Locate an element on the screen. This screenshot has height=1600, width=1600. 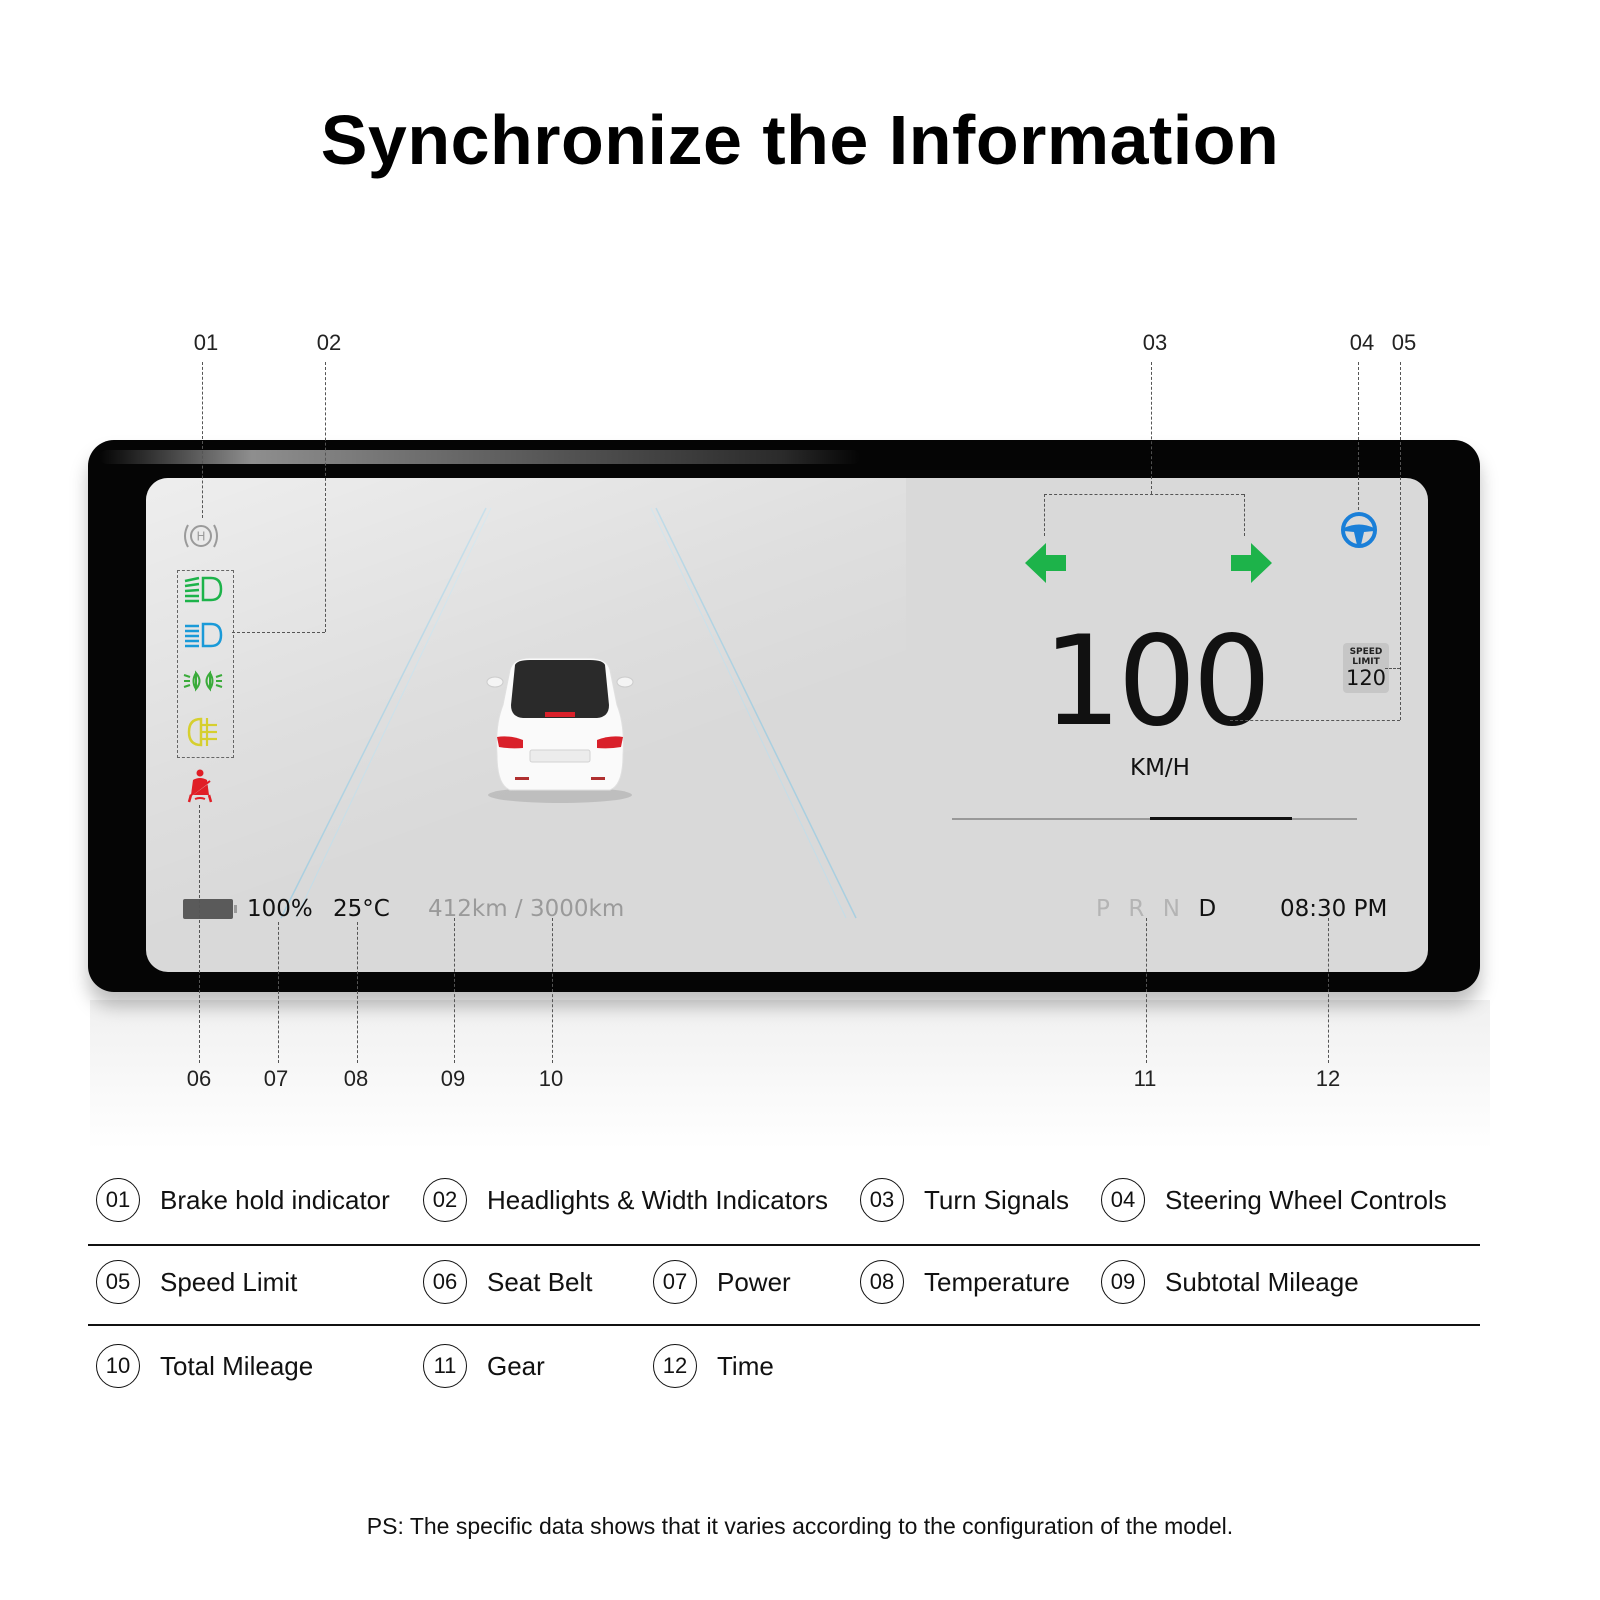
width-lamp-icon is located at coordinates (203, 681).